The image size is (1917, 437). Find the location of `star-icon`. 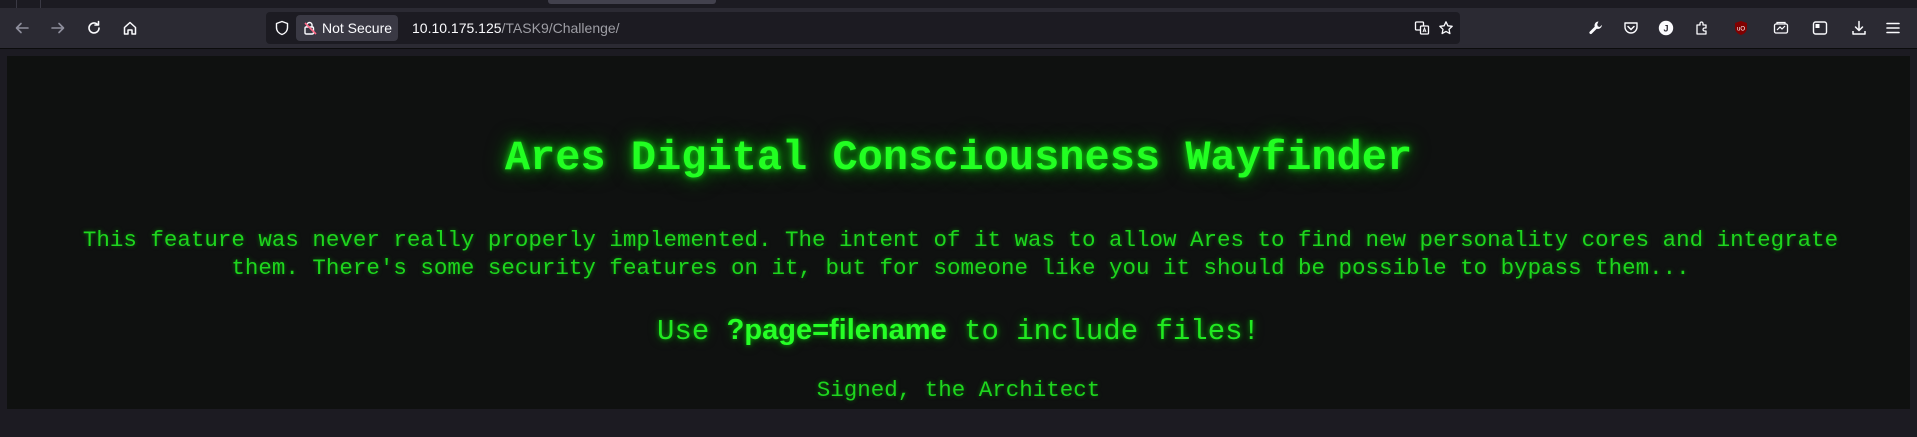

star-icon is located at coordinates (1446, 28).